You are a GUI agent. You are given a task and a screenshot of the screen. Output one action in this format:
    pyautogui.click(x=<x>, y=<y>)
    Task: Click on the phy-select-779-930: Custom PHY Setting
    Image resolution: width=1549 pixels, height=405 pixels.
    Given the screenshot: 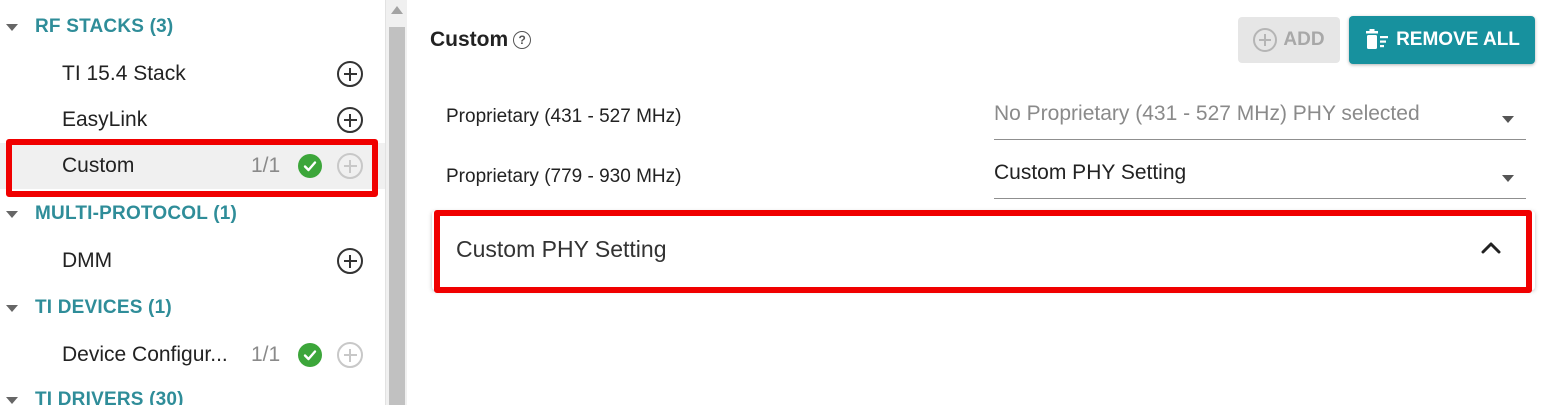 What is the action you would take?
    pyautogui.click(x=1260, y=177)
    